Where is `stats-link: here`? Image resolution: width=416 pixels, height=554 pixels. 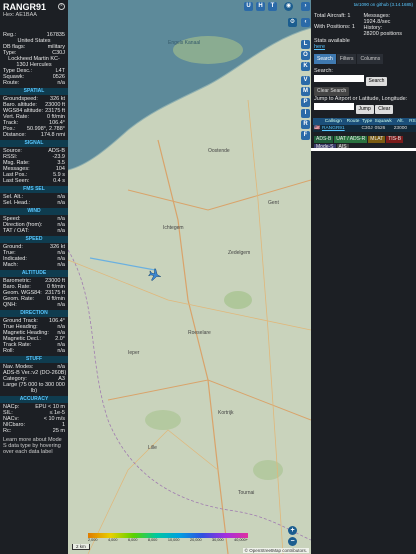 stats-link: here is located at coordinates (363, 47).